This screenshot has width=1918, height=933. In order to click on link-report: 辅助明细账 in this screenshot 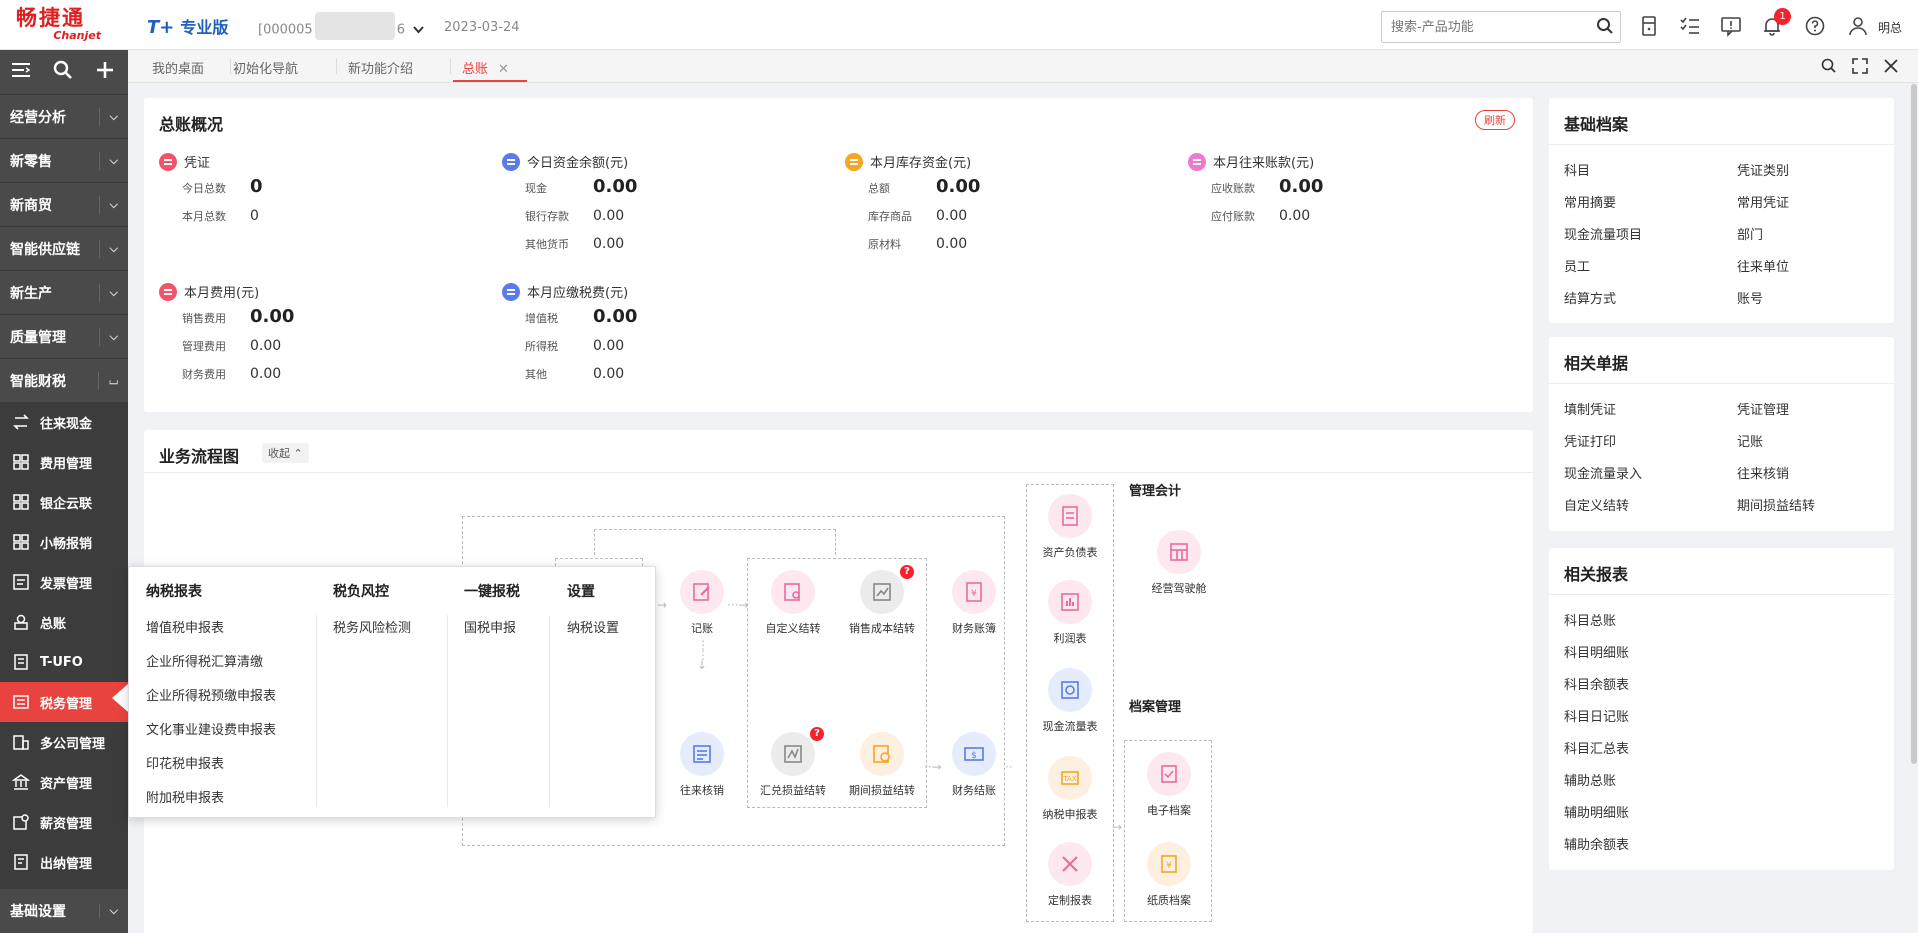, I will do `click(1596, 811)`.